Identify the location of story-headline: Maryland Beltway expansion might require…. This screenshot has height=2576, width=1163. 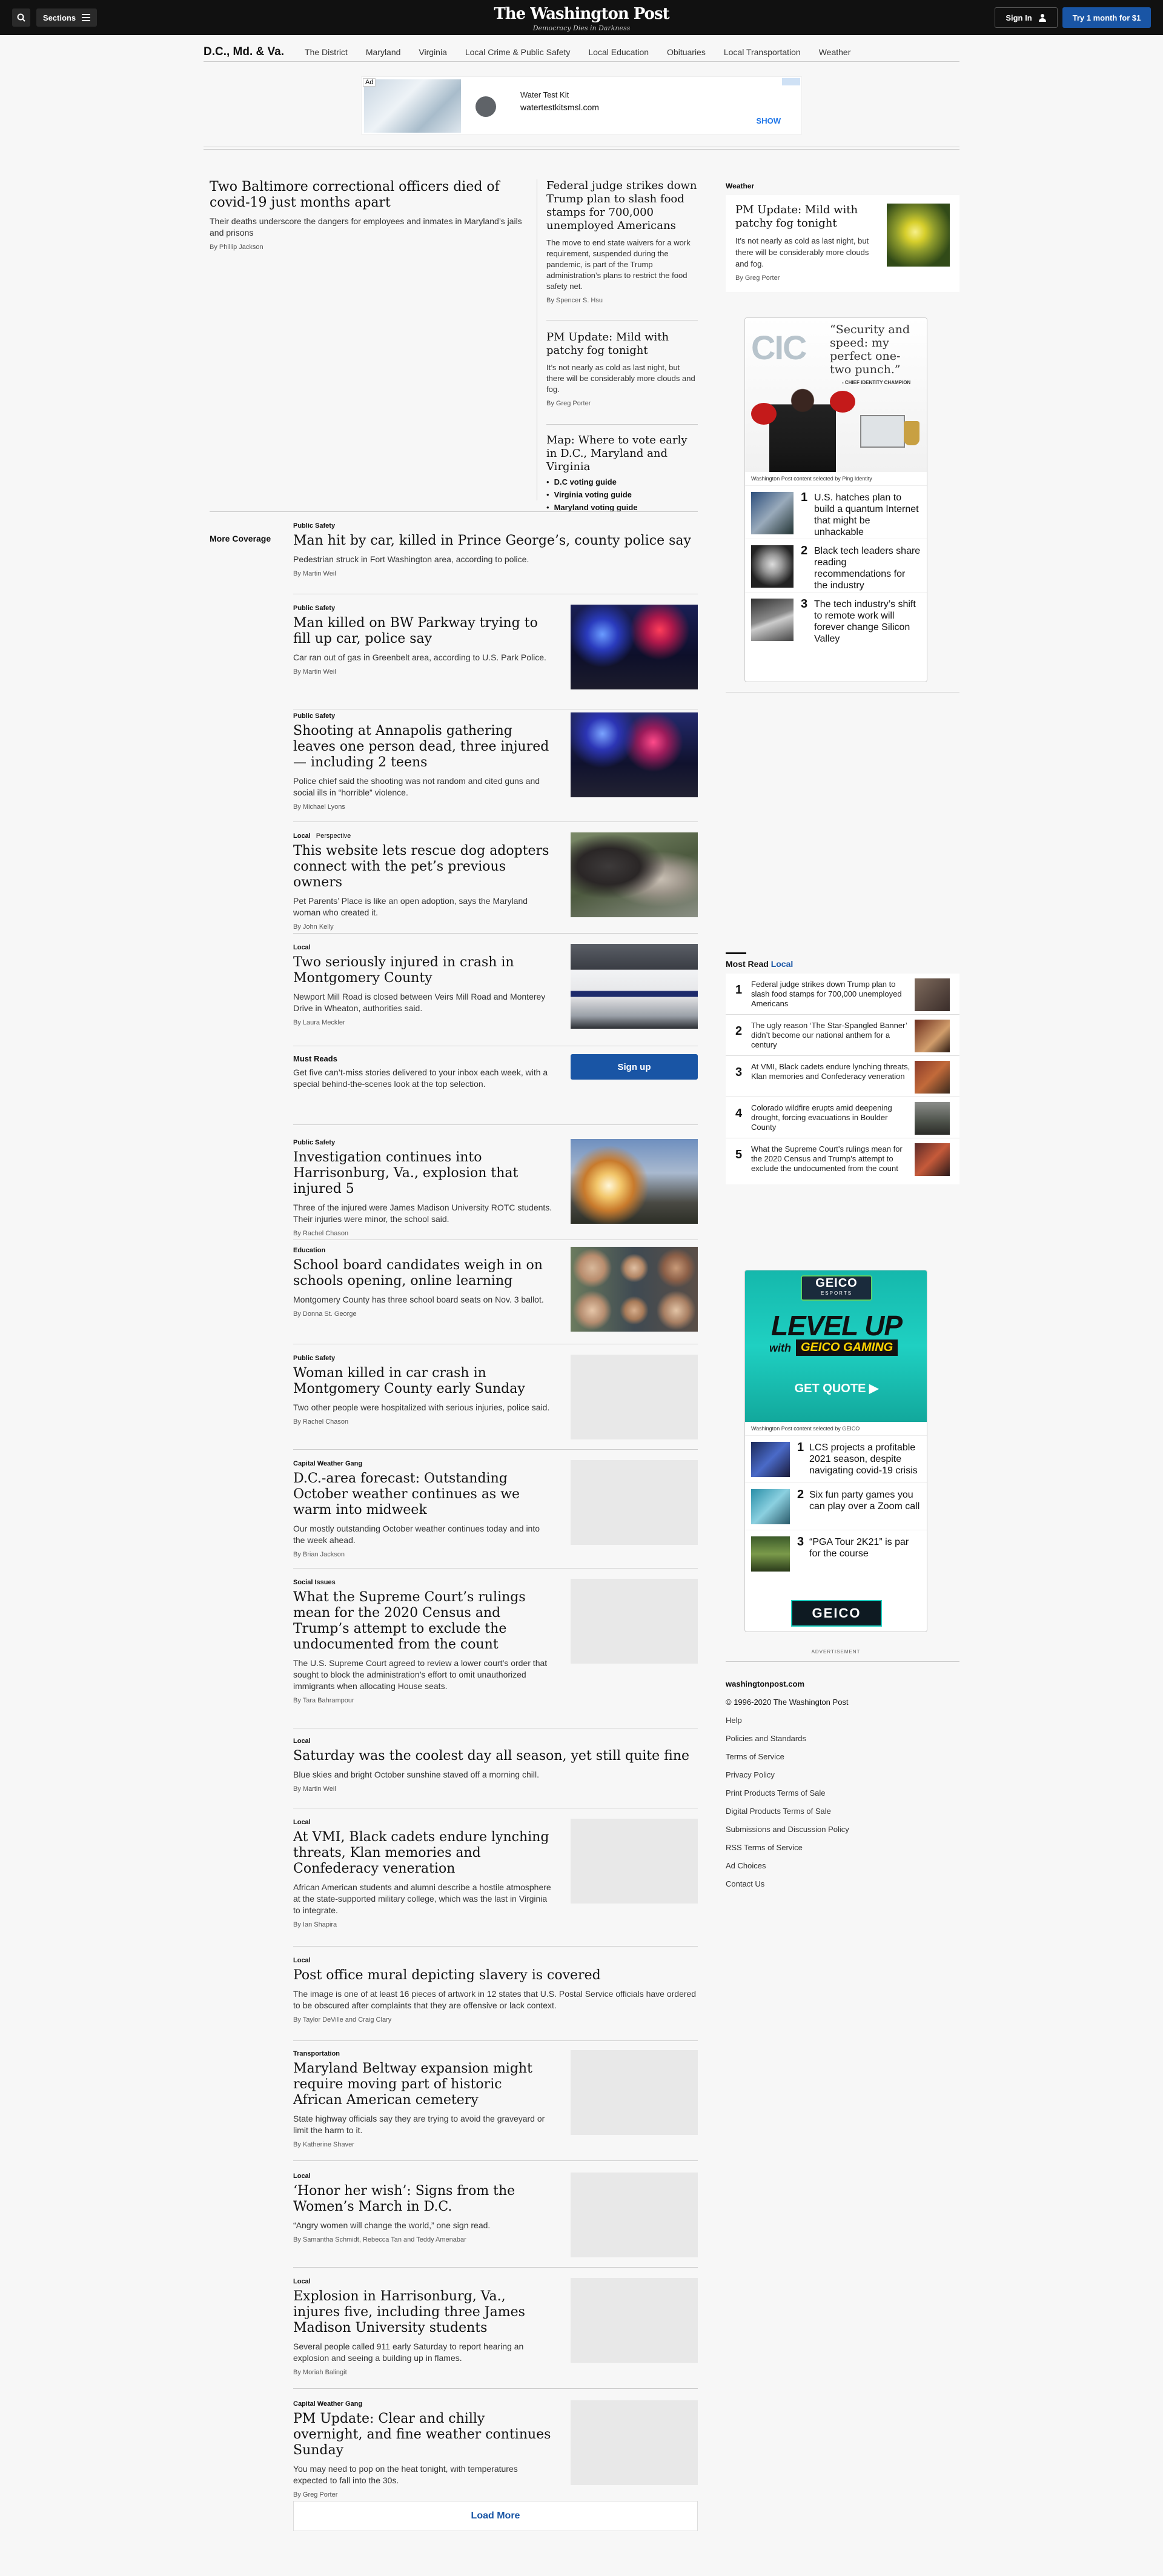
(423, 2084).